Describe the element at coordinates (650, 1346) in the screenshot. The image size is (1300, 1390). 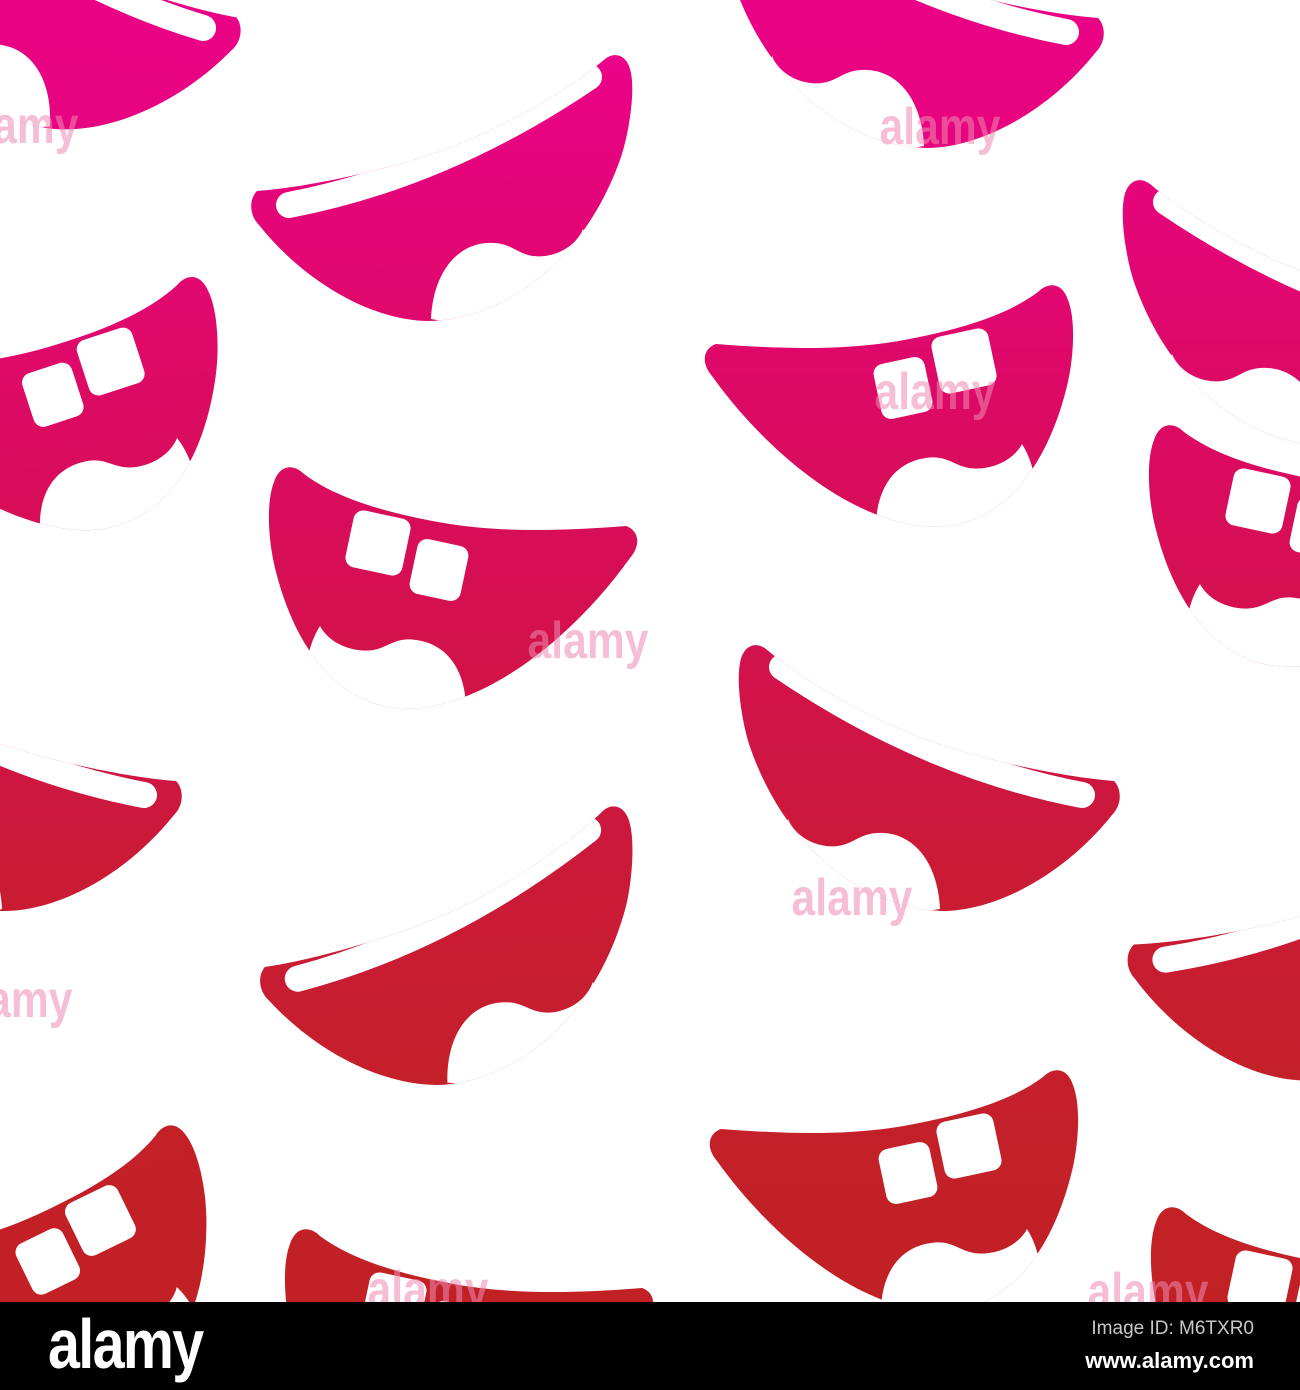
I see `watermark-bar: alamy Image ID: M6TXR0 www.alamy.com` at that location.